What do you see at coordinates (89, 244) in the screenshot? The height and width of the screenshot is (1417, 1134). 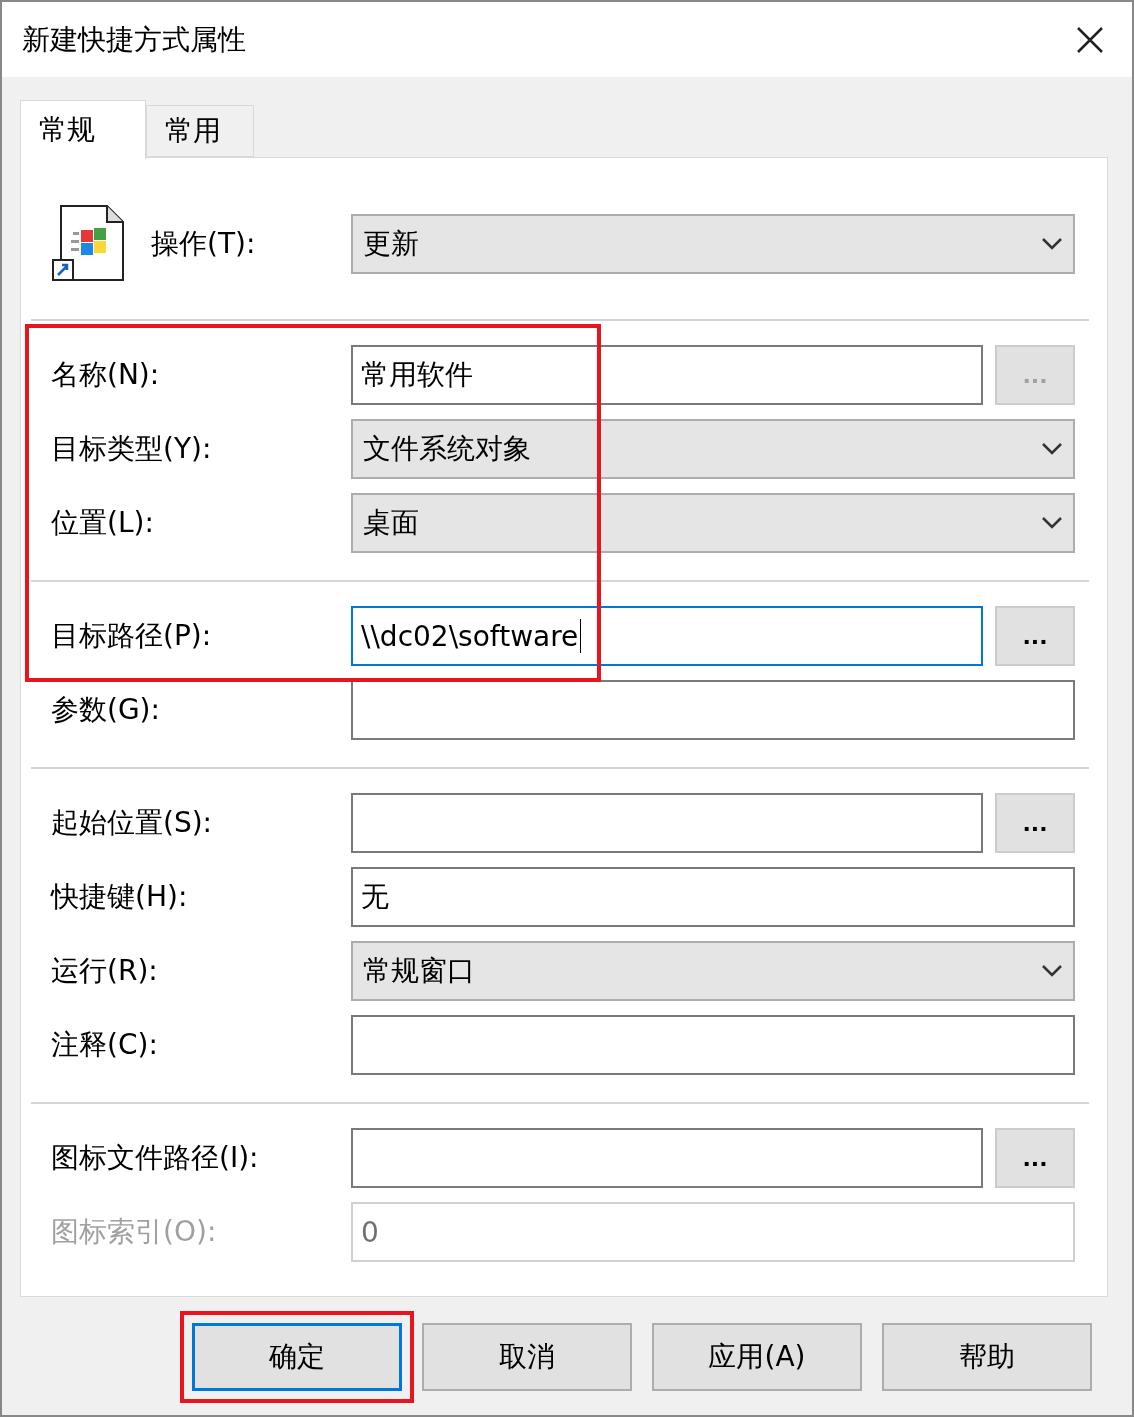 I see `shortcut-file-icon` at bounding box center [89, 244].